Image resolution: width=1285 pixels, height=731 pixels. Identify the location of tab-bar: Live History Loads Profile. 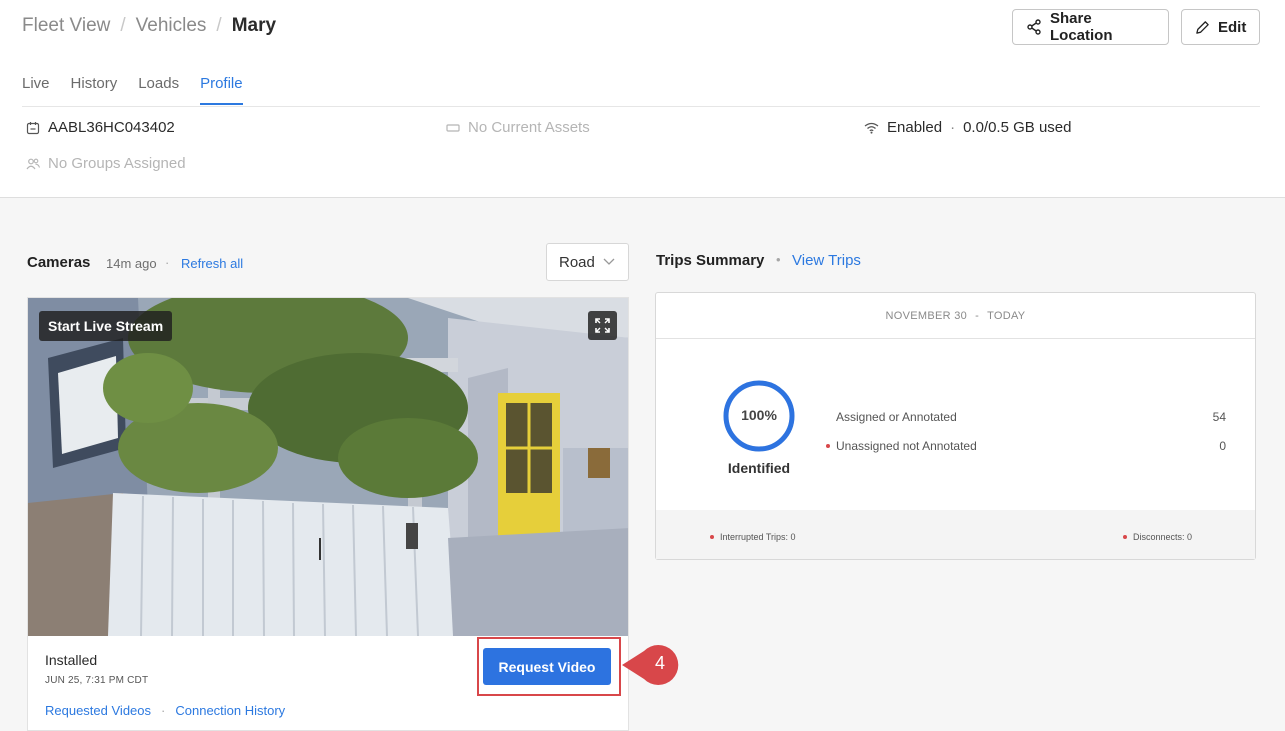
(143, 90).